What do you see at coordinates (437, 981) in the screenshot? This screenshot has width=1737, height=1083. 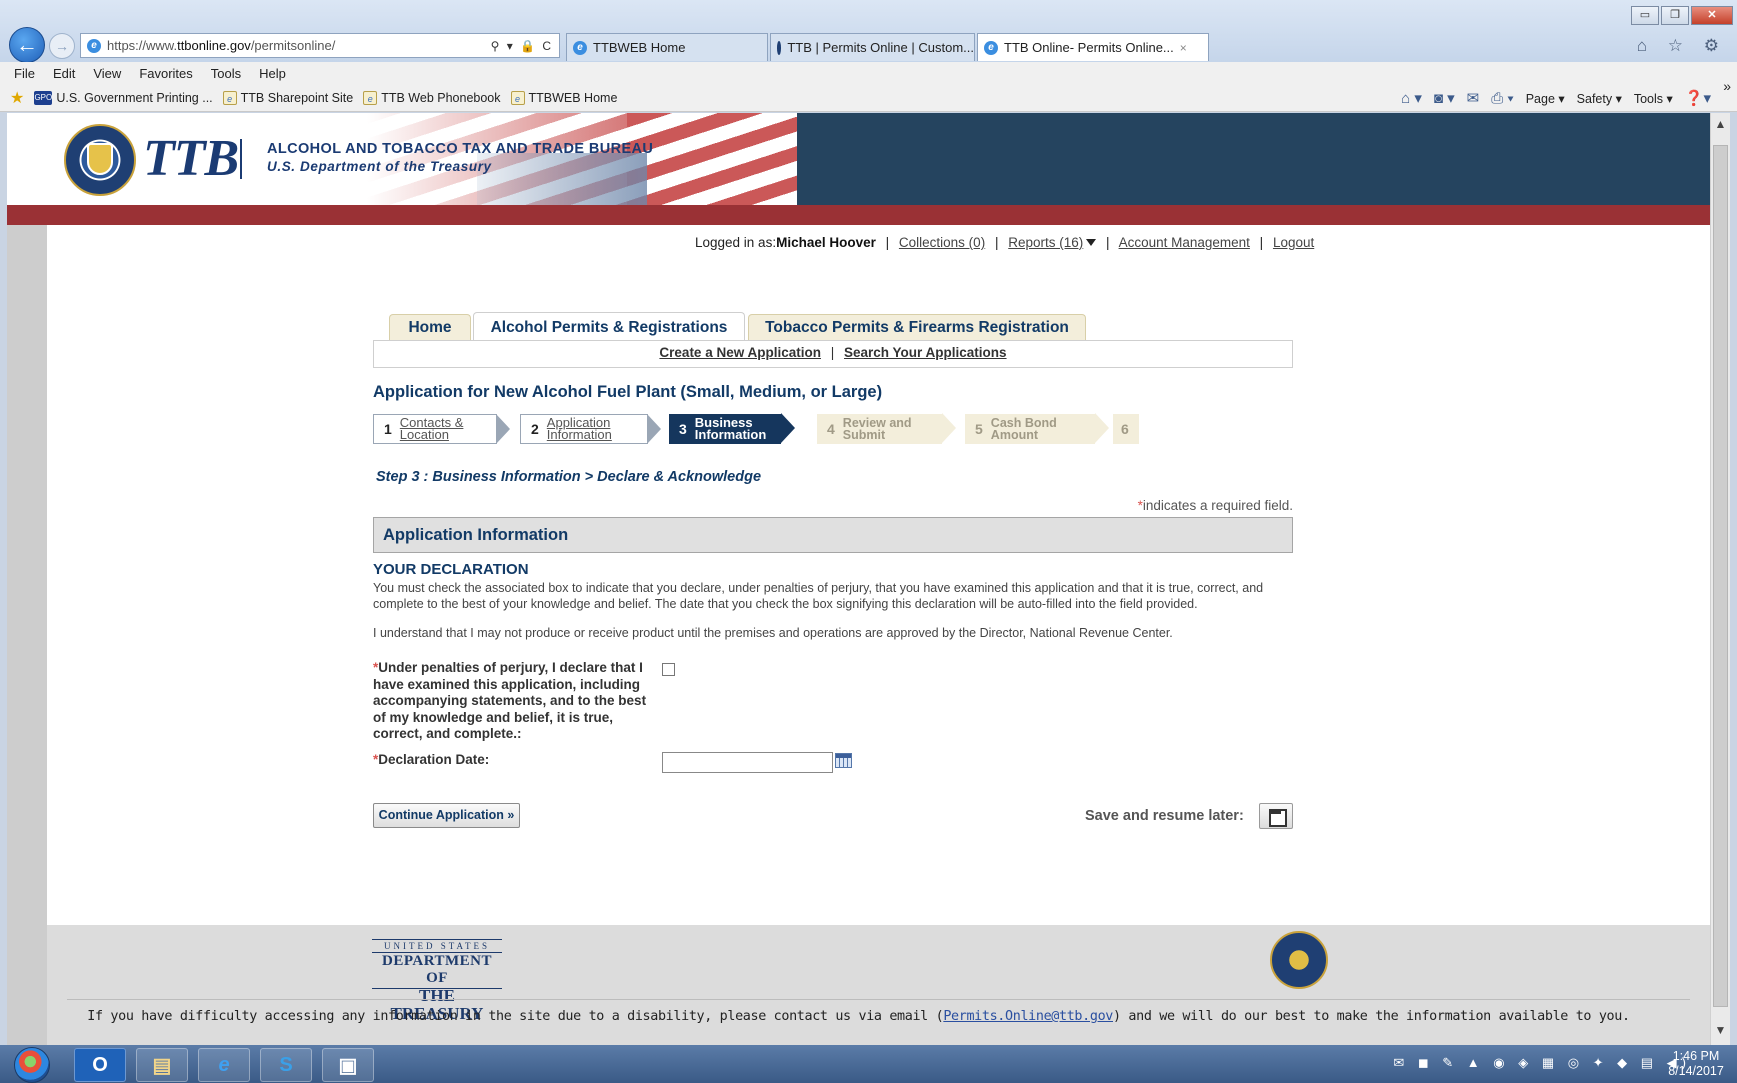 I see `treasury-logo: UNITED STATES DEPARTMENT OF THE TREASURY` at bounding box center [437, 981].